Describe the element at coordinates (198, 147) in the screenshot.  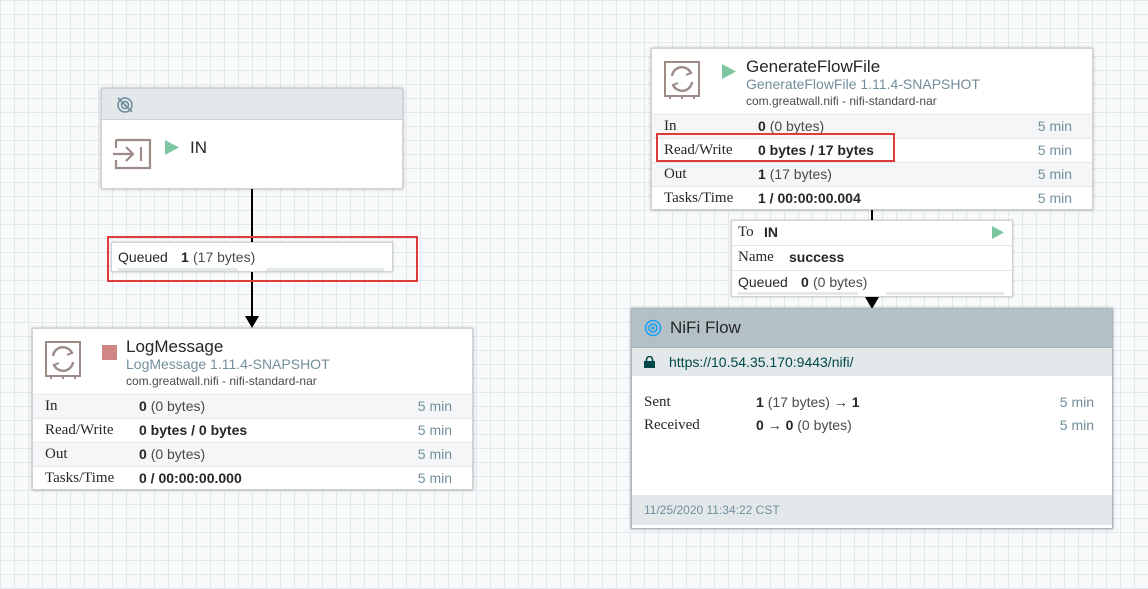
I see `input-port-name: IN` at that location.